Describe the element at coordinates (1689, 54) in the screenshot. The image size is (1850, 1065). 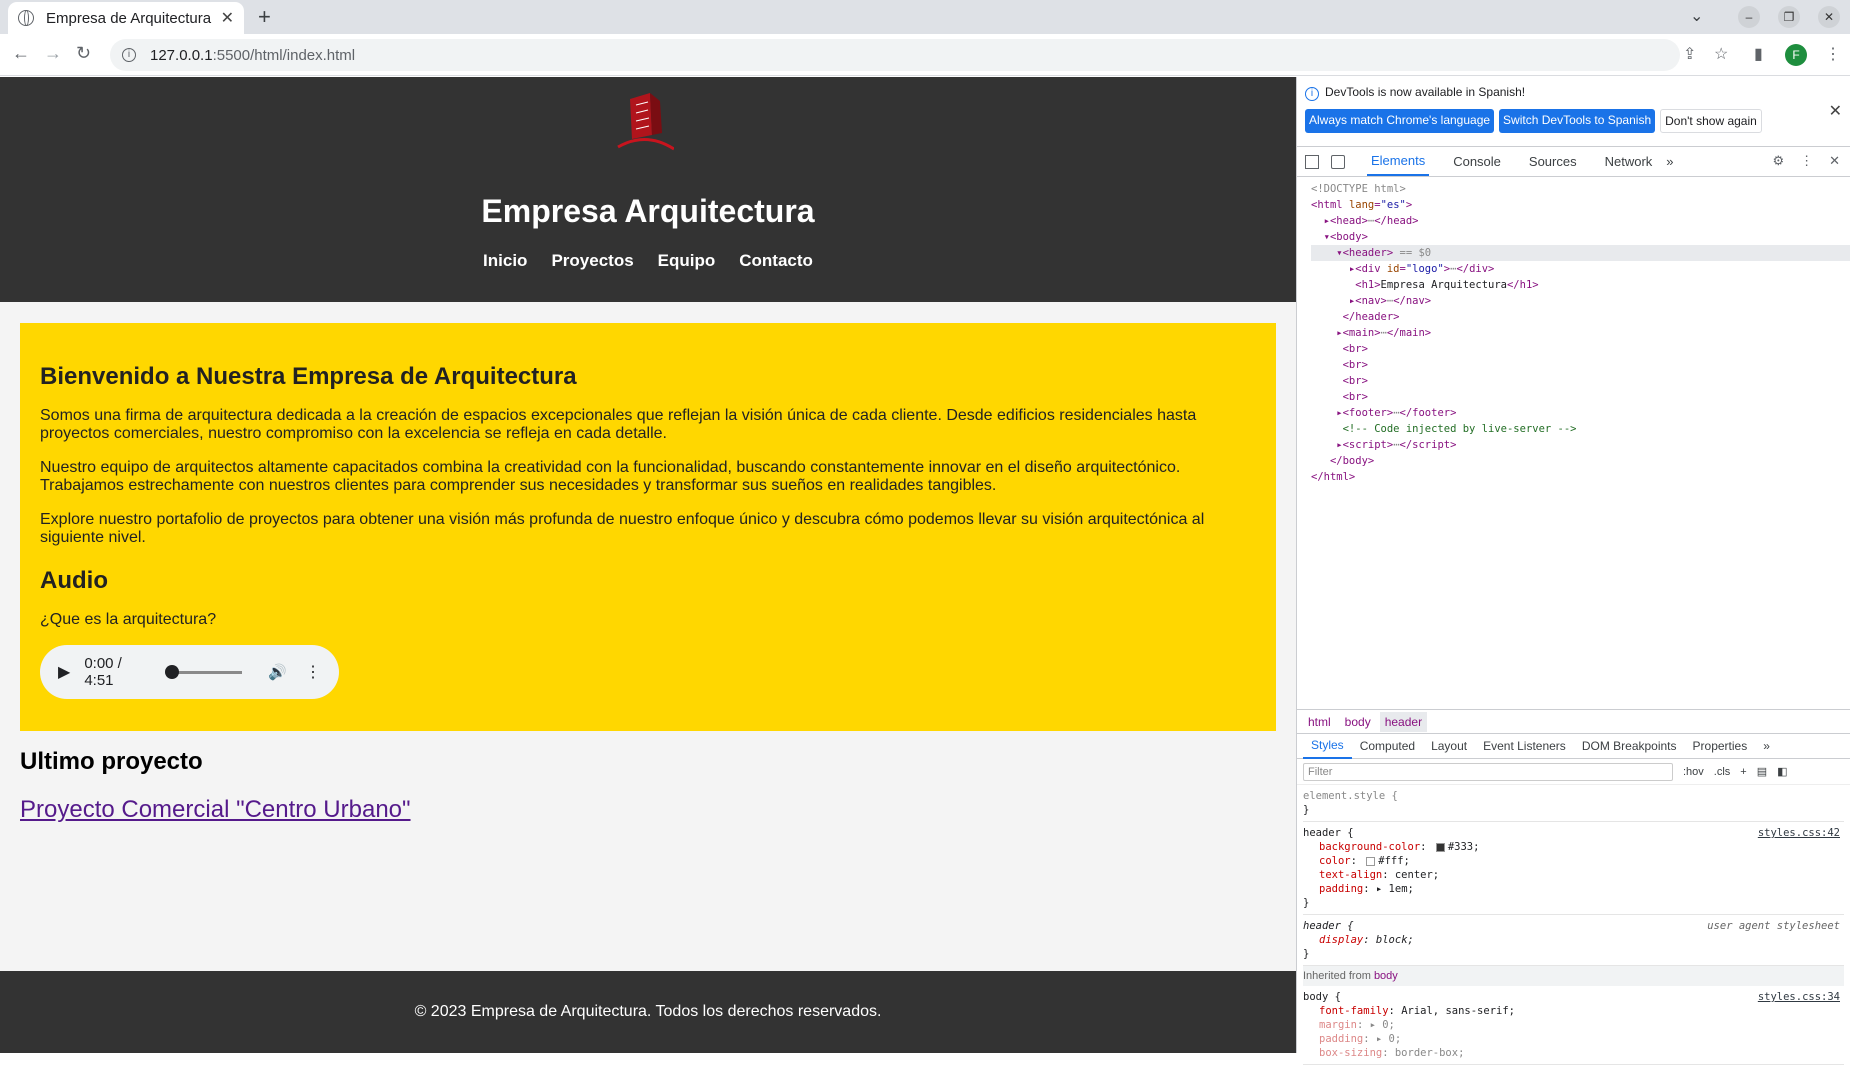
I see `share-icon: ⇪` at that location.